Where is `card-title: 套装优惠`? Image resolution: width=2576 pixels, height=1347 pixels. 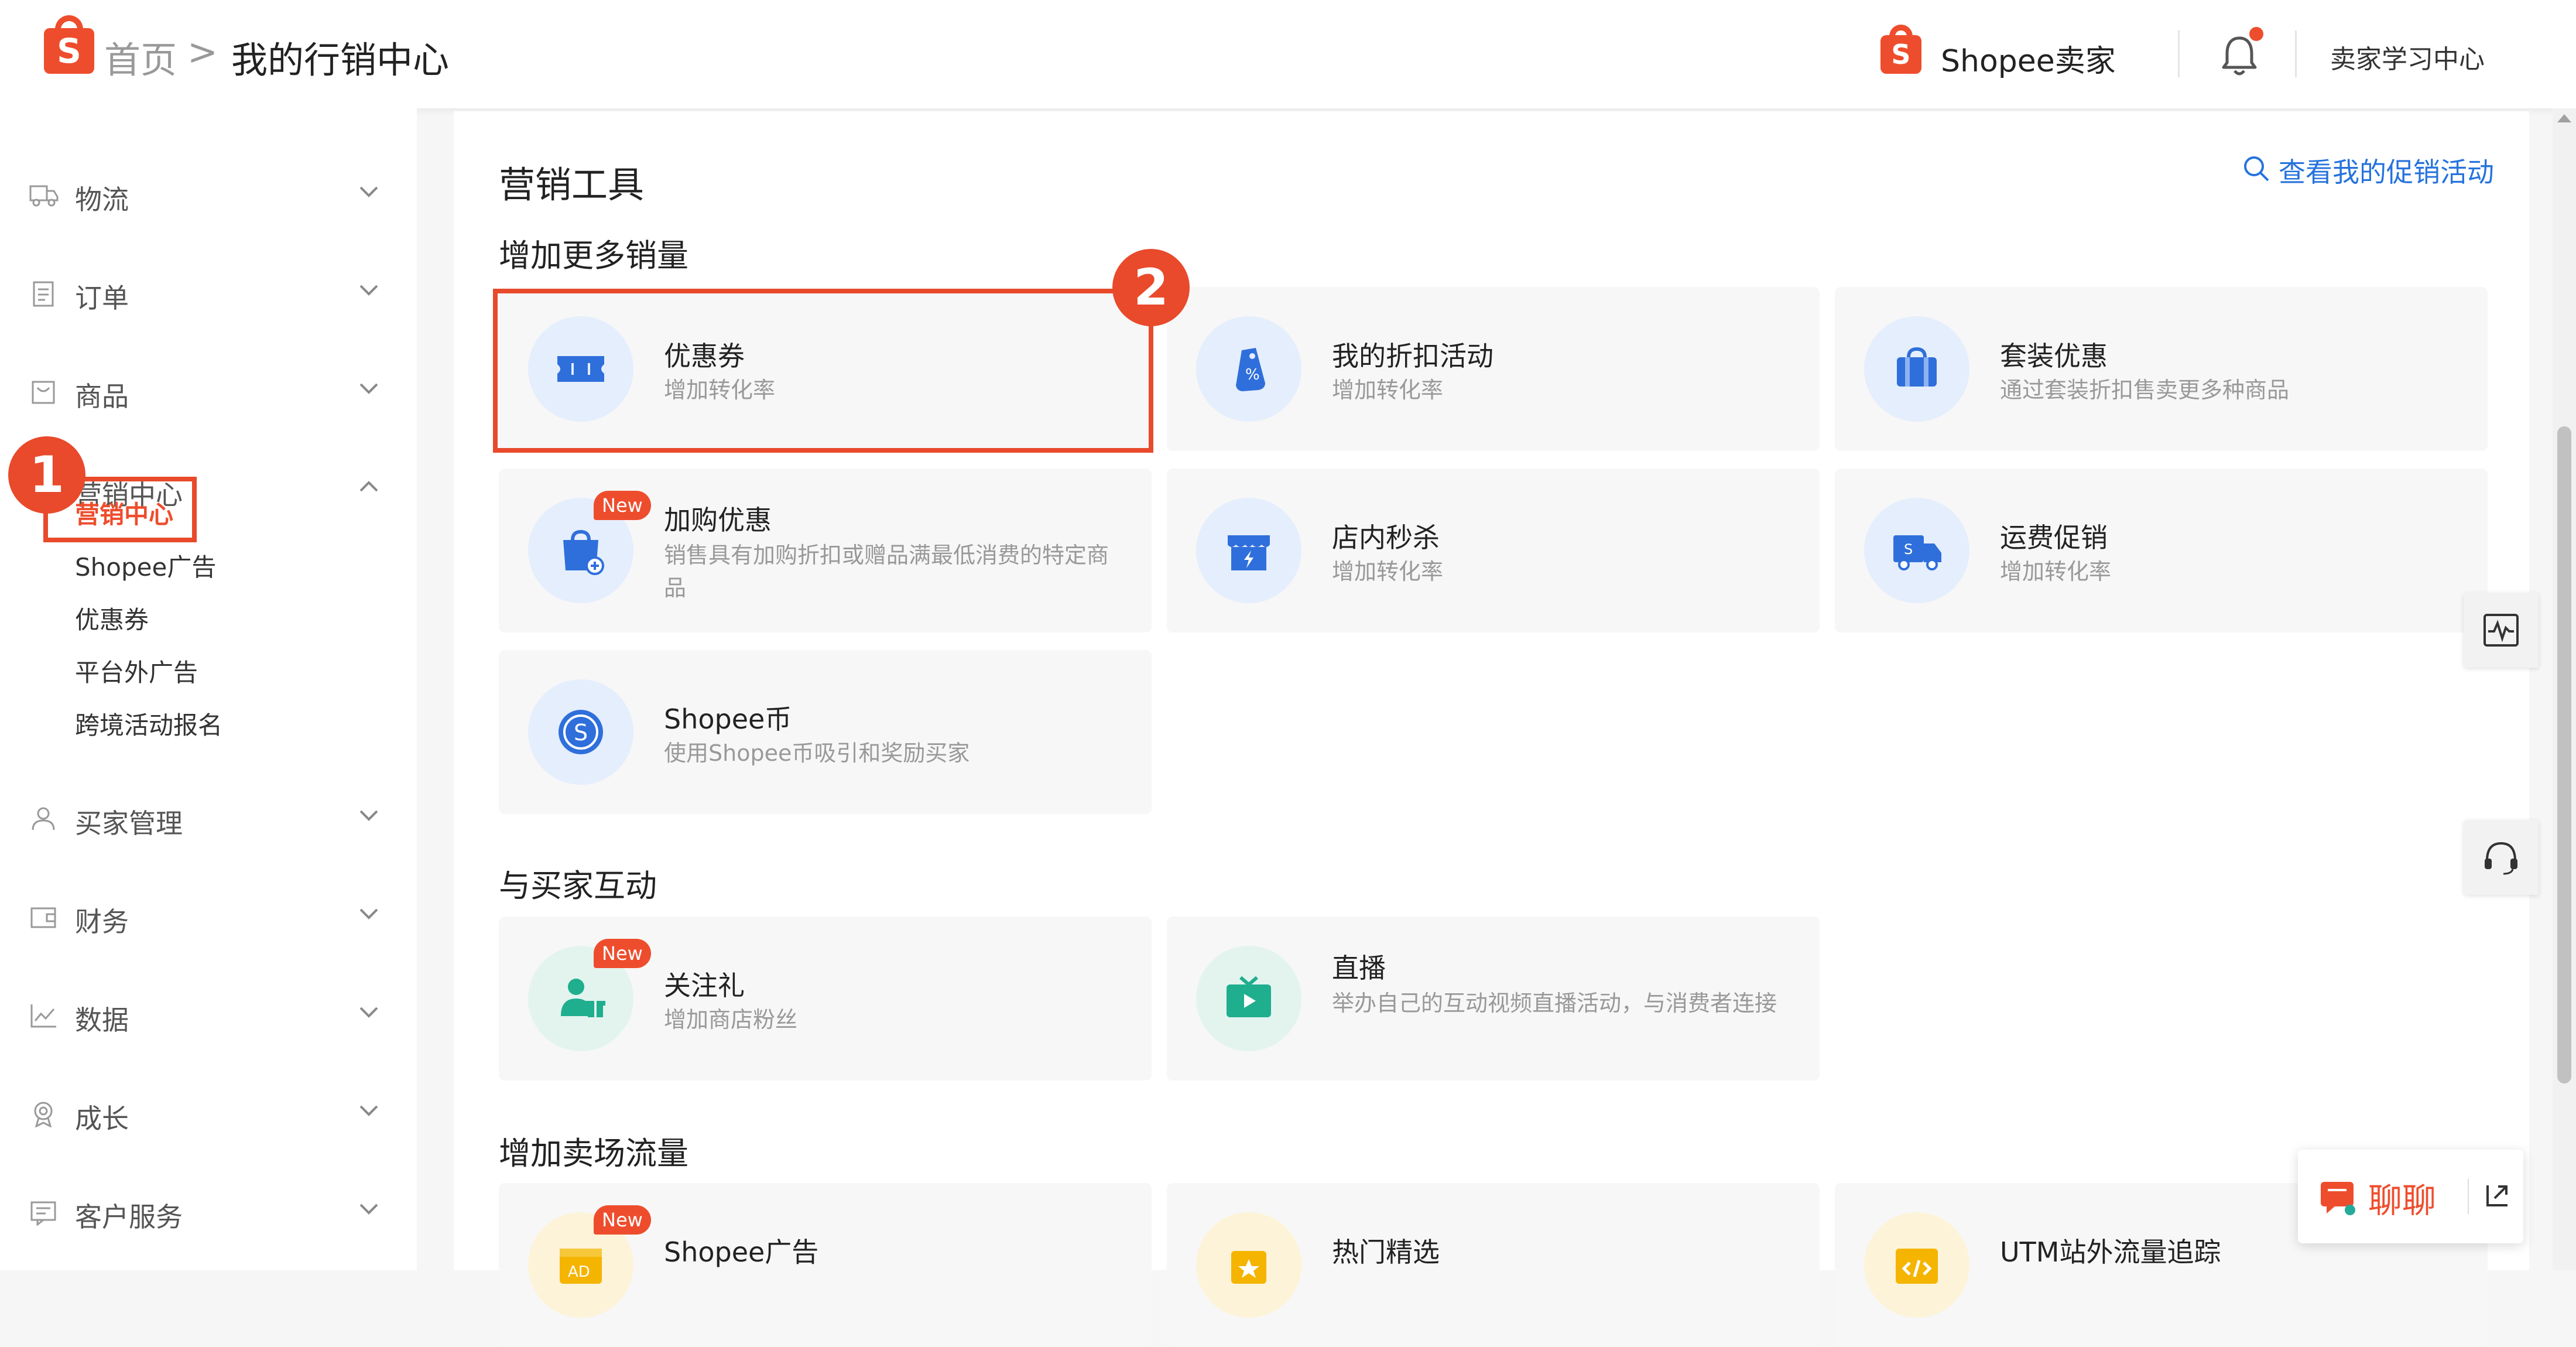
card-title: 套装优惠 is located at coordinates (2054, 356).